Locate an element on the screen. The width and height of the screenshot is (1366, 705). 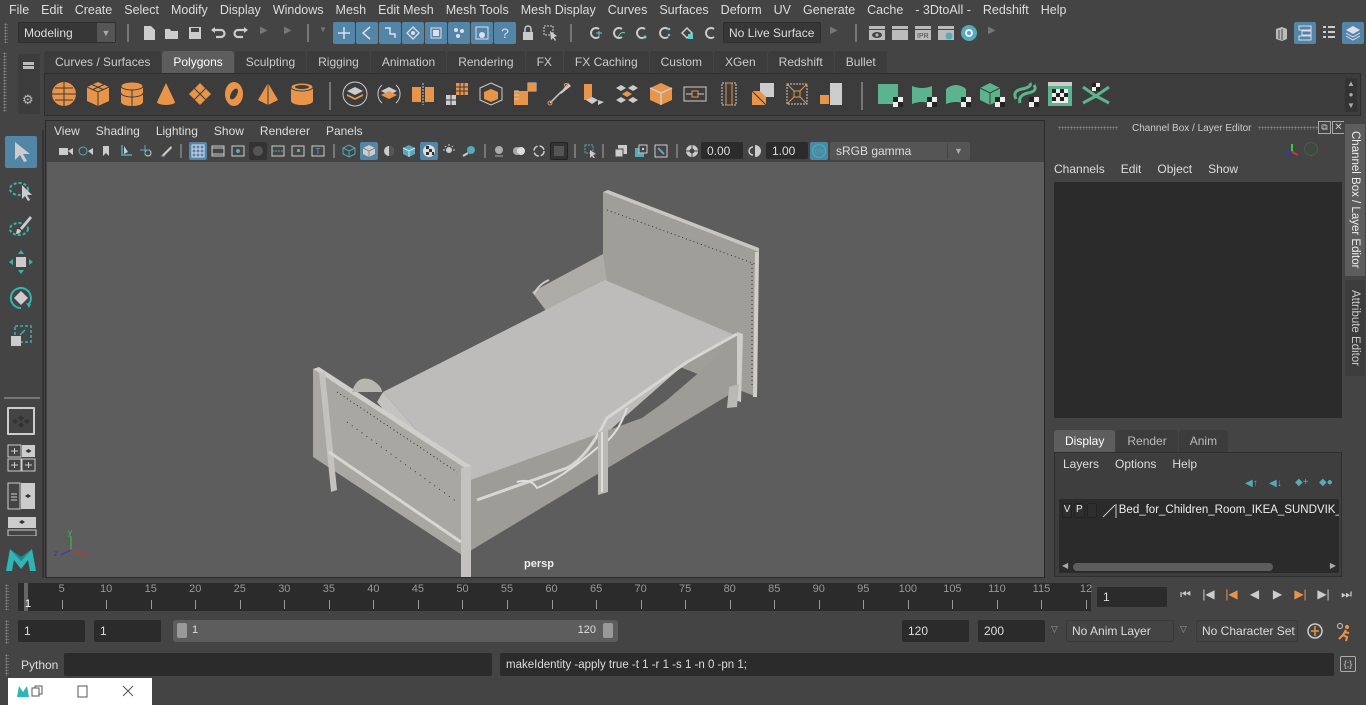
channel-box-menu-show: Show is located at coordinates (1223, 169).